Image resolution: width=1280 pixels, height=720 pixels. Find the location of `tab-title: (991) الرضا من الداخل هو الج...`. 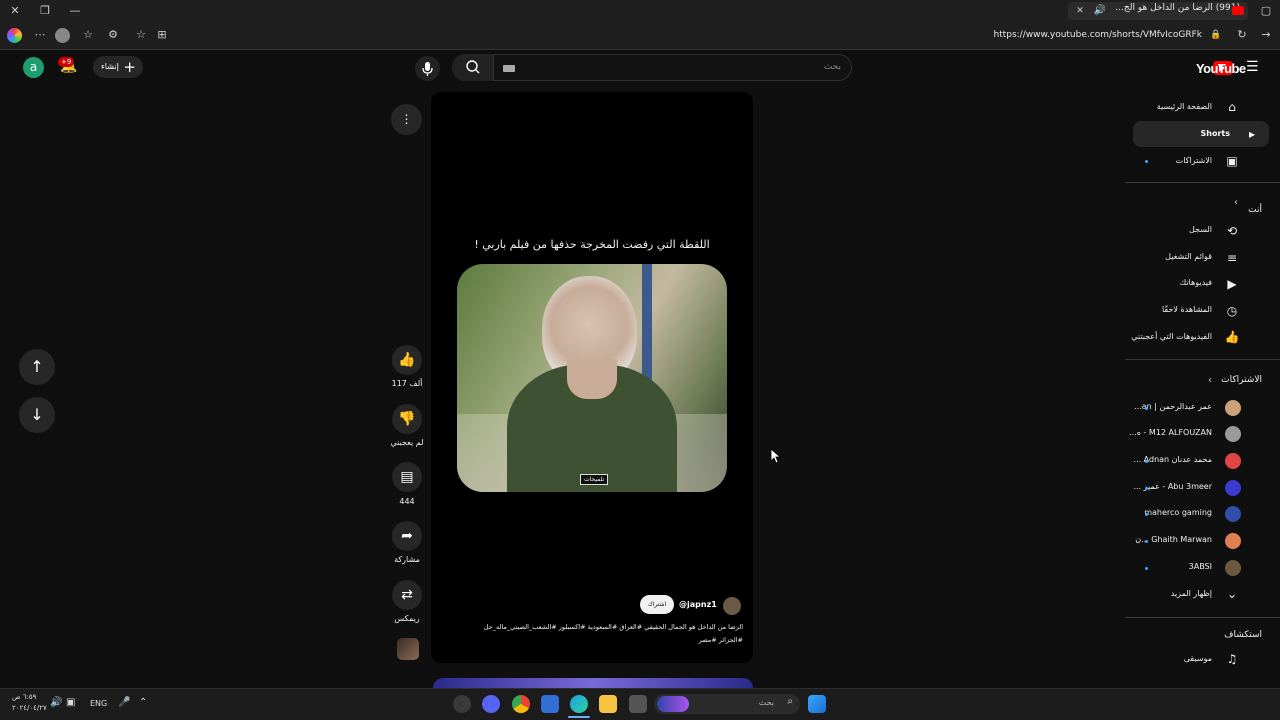

tab-title: (991) الرضا من الداخل هو الج... is located at coordinates (1177, 8).